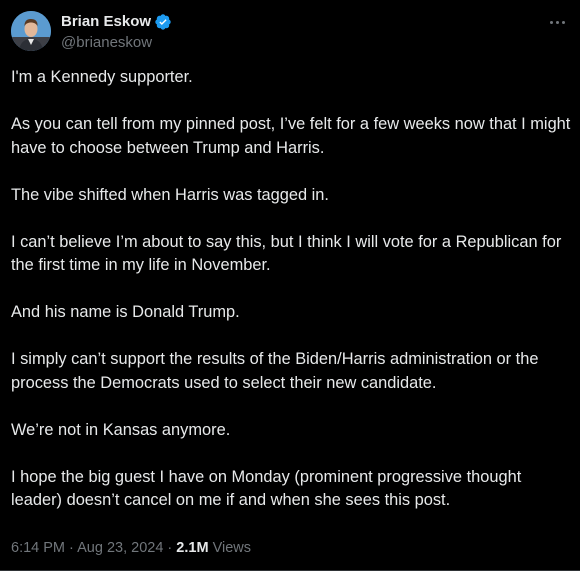 This screenshot has height=571, width=580. I want to click on avatar-image, so click(31, 31).